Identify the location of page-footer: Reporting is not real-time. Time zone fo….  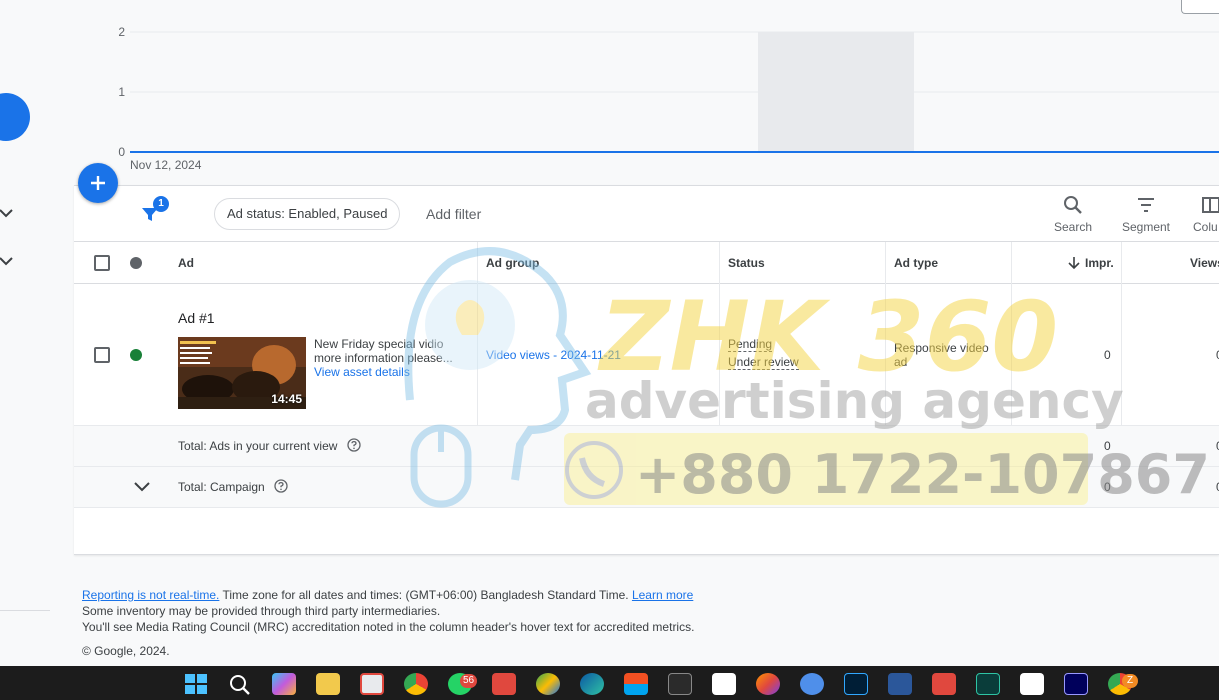
(388, 623).